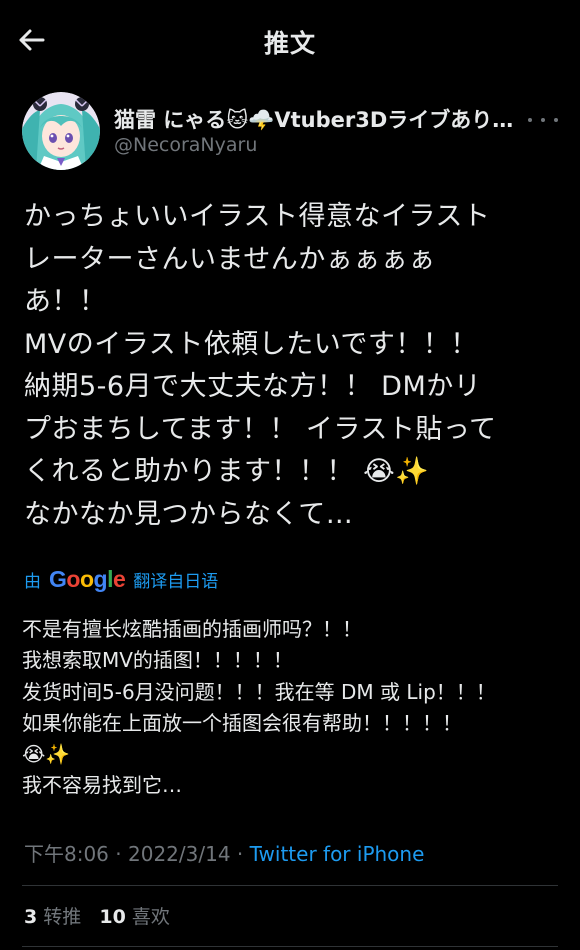  I want to click on tweet-line: プおまちしてます！！ イラスト貼って, so click(260, 429).